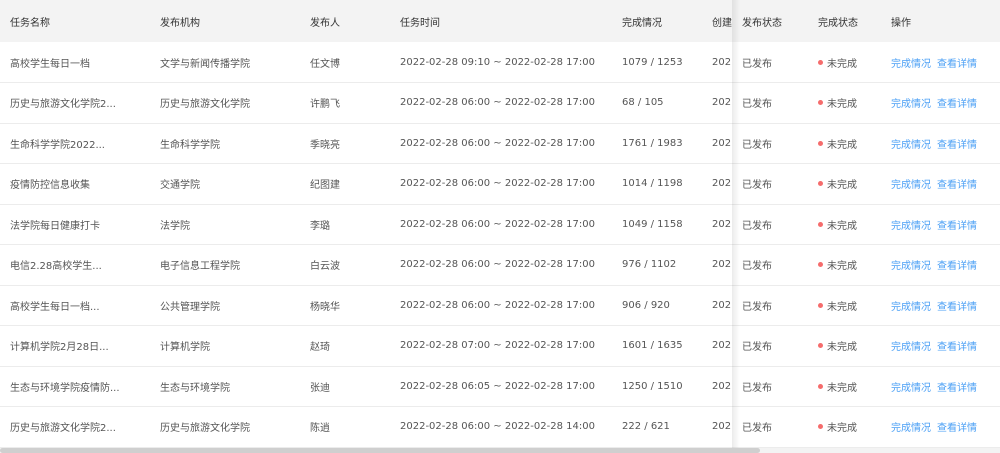  What do you see at coordinates (325, 64) in the screenshot?
I see `publisher-name: 任文博` at bounding box center [325, 64].